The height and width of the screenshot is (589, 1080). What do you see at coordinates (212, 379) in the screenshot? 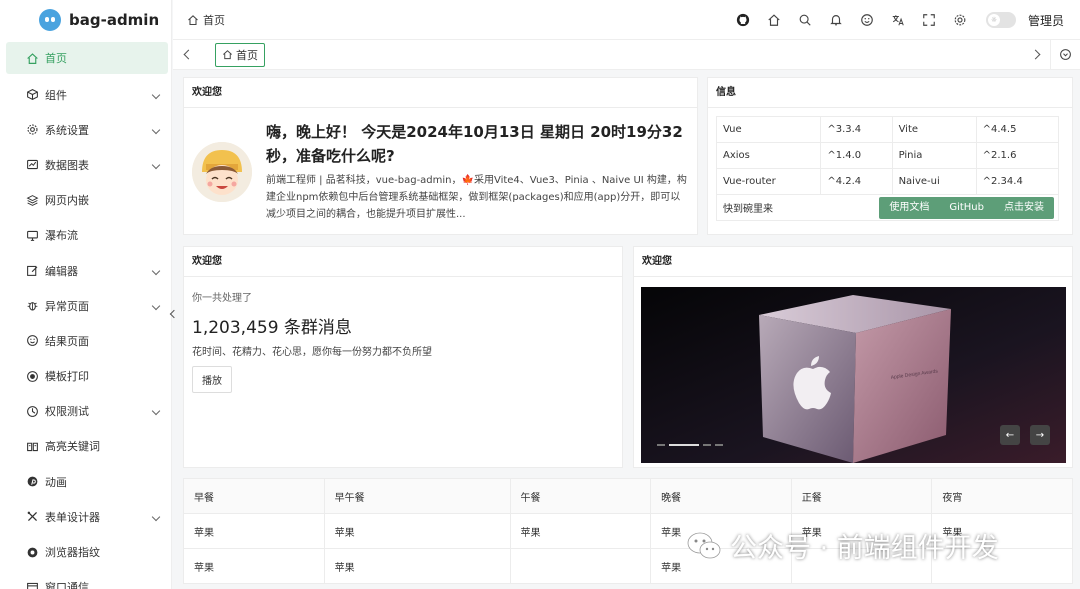
I see `play-button: 播放` at bounding box center [212, 379].